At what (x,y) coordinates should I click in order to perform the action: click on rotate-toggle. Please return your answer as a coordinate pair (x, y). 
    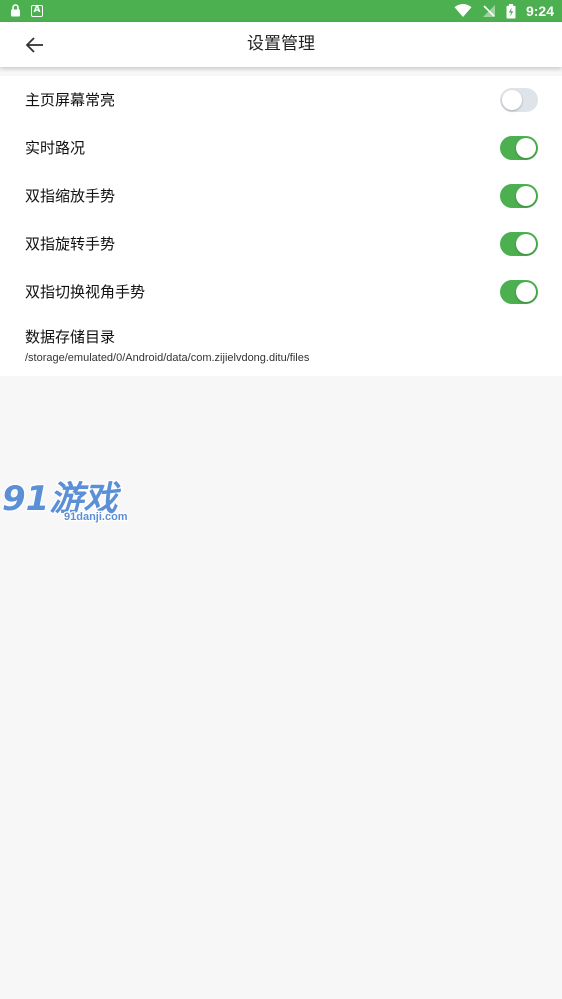
    Looking at the image, I should click on (519, 244).